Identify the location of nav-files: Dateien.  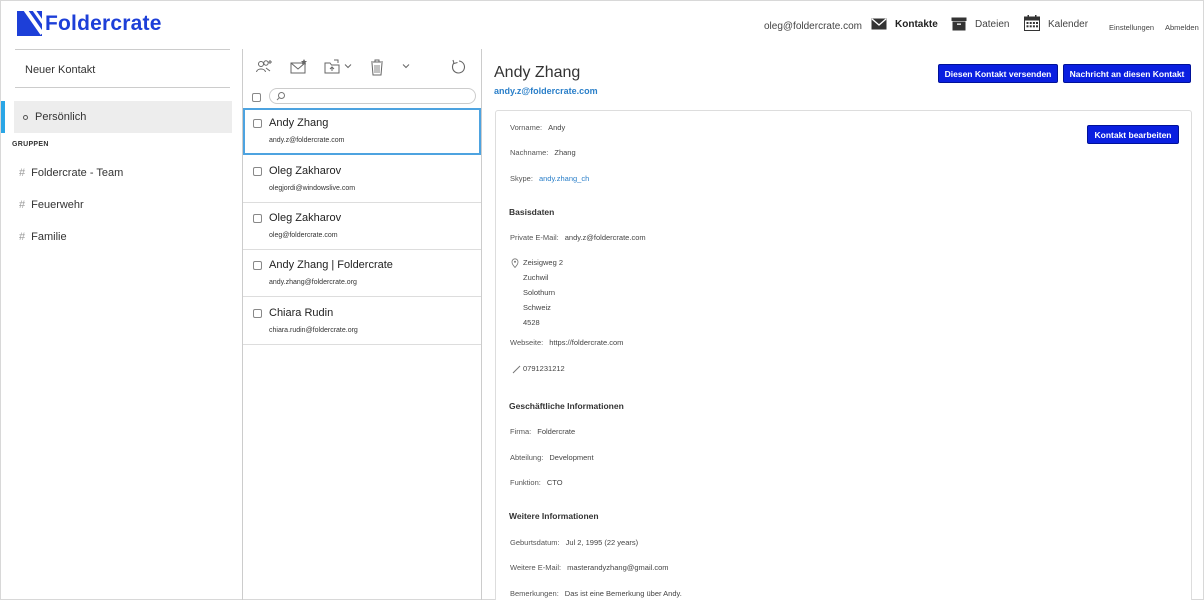
(980, 24).